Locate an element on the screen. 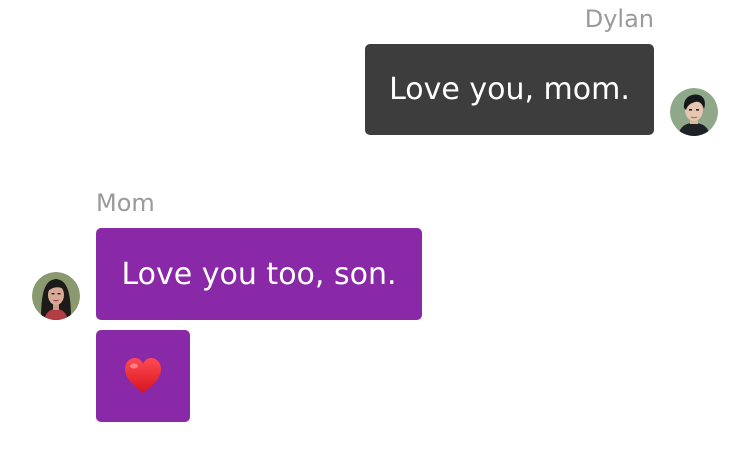  message-bubble-incoming-emoji is located at coordinates (143, 376).